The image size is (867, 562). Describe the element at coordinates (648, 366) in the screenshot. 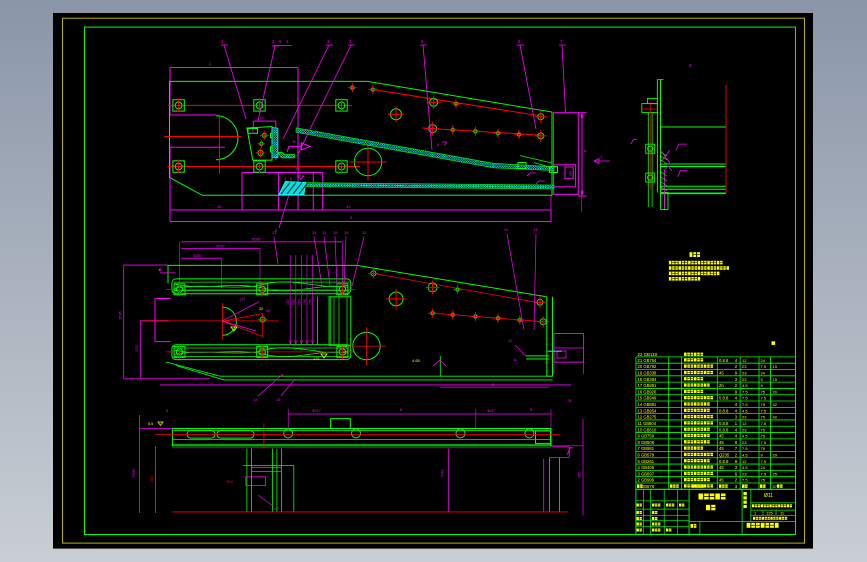

I see `svg-text: 20 GB792` at that location.